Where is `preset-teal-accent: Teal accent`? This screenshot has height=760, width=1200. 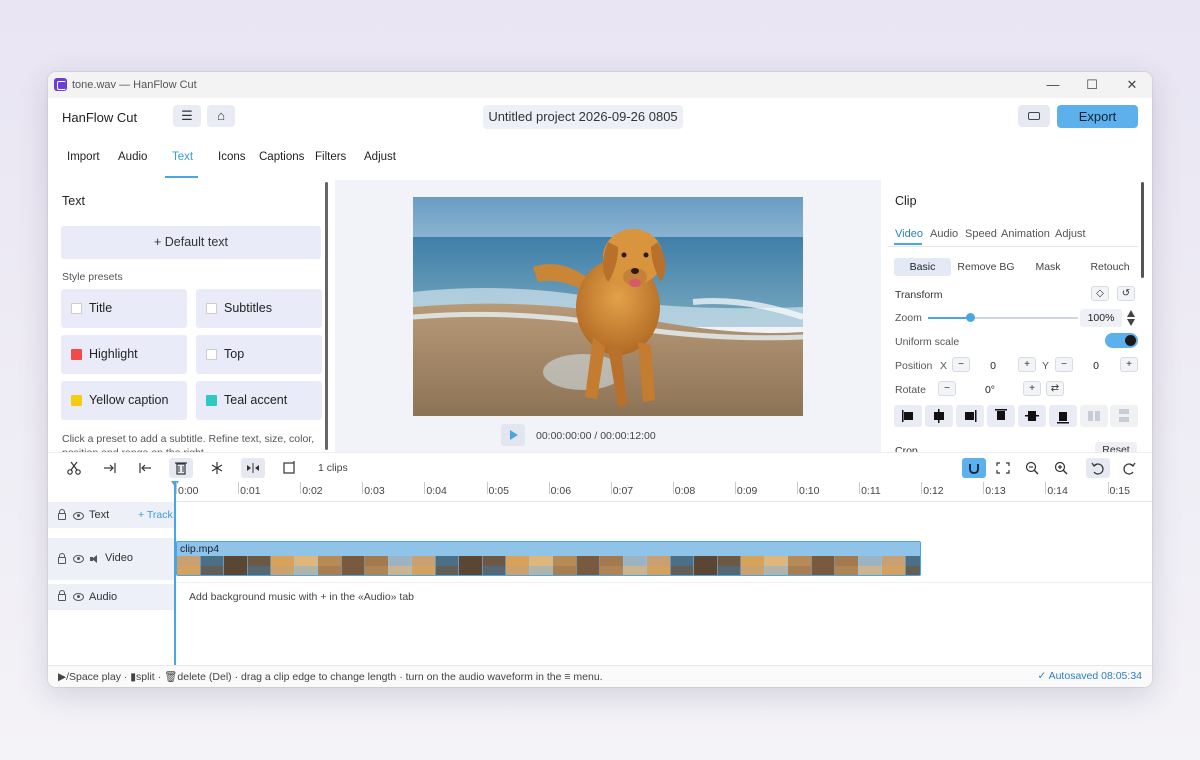
preset-teal-accent: Teal accent is located at coordinates (259, 400).